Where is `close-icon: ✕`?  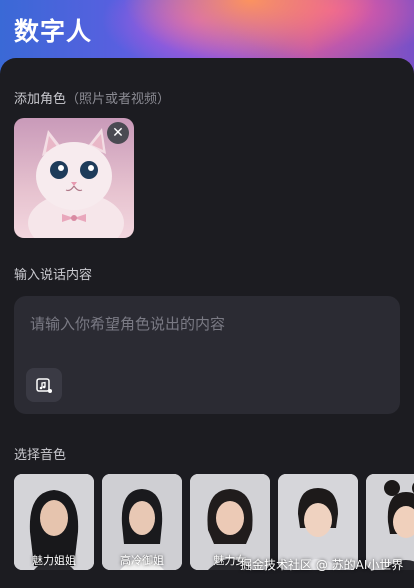 close-icon: ✕ is located at coordinates (118, 133).